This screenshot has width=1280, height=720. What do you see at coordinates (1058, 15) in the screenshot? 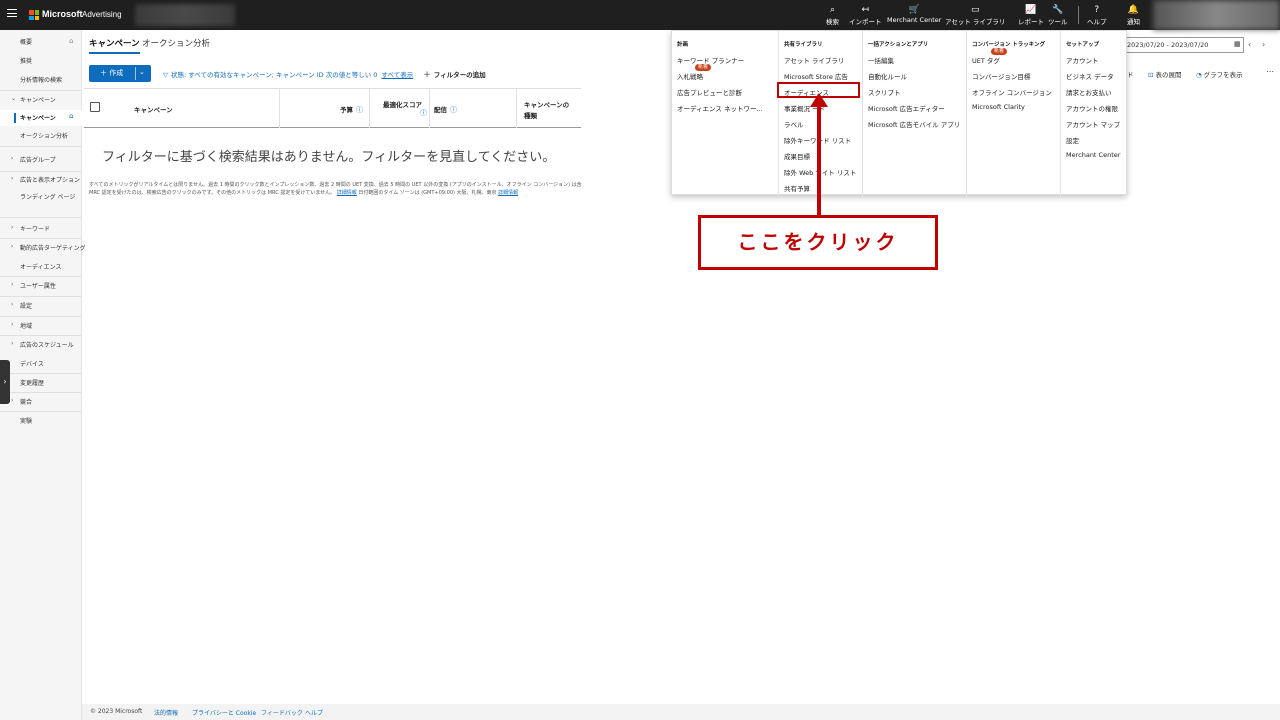
I see `nav-tools: 🔧 ツール` at bounding box center [1058, 15].